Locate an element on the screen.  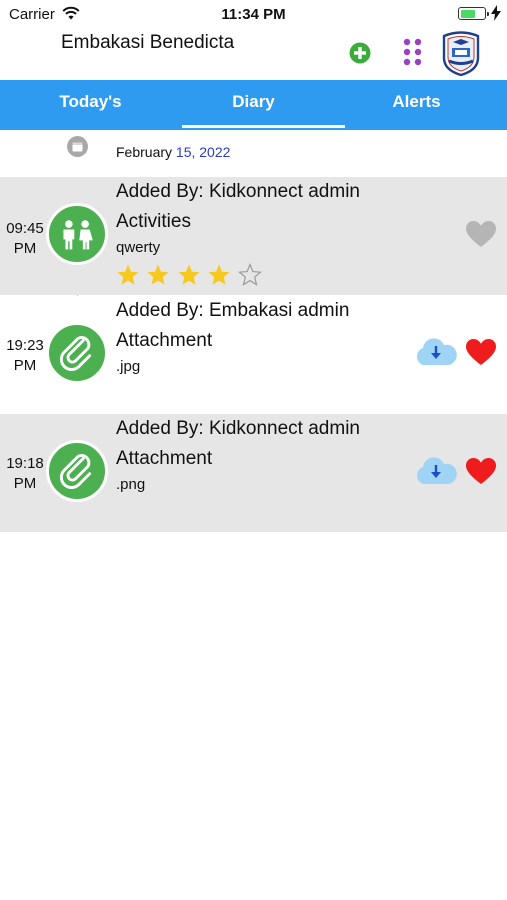
star-empty-icon is located at coordinates (250, 274).